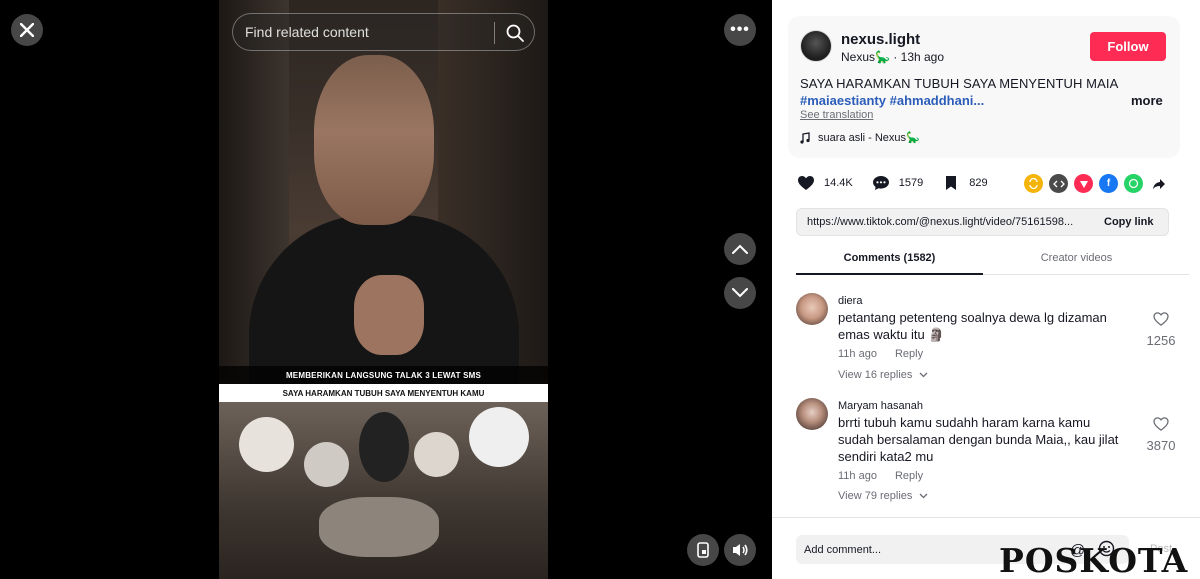  Describe the element at coordinates (959, 83) in the screenshot. I see `post-caption: SAYA HARAMKAN TUBUH SAYA MENYENTUH MAIA` at that location.